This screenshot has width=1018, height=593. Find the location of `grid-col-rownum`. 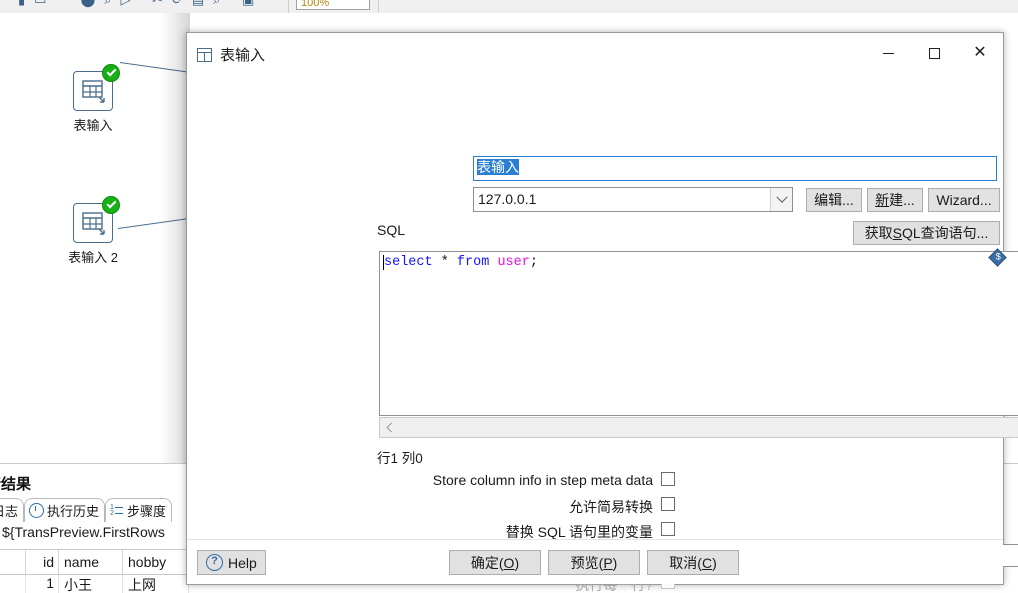

grid-col-rownum is located at coordinates (13, 562).